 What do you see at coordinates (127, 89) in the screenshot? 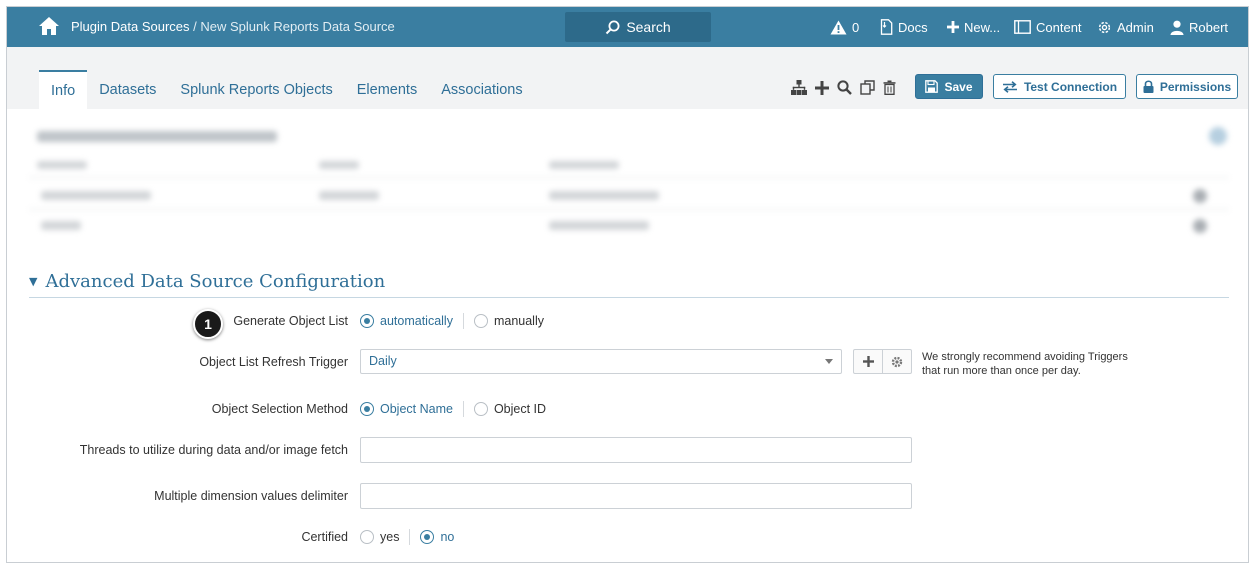
I see `tab-datasets: Datasets` at bounding box center [127, 89].